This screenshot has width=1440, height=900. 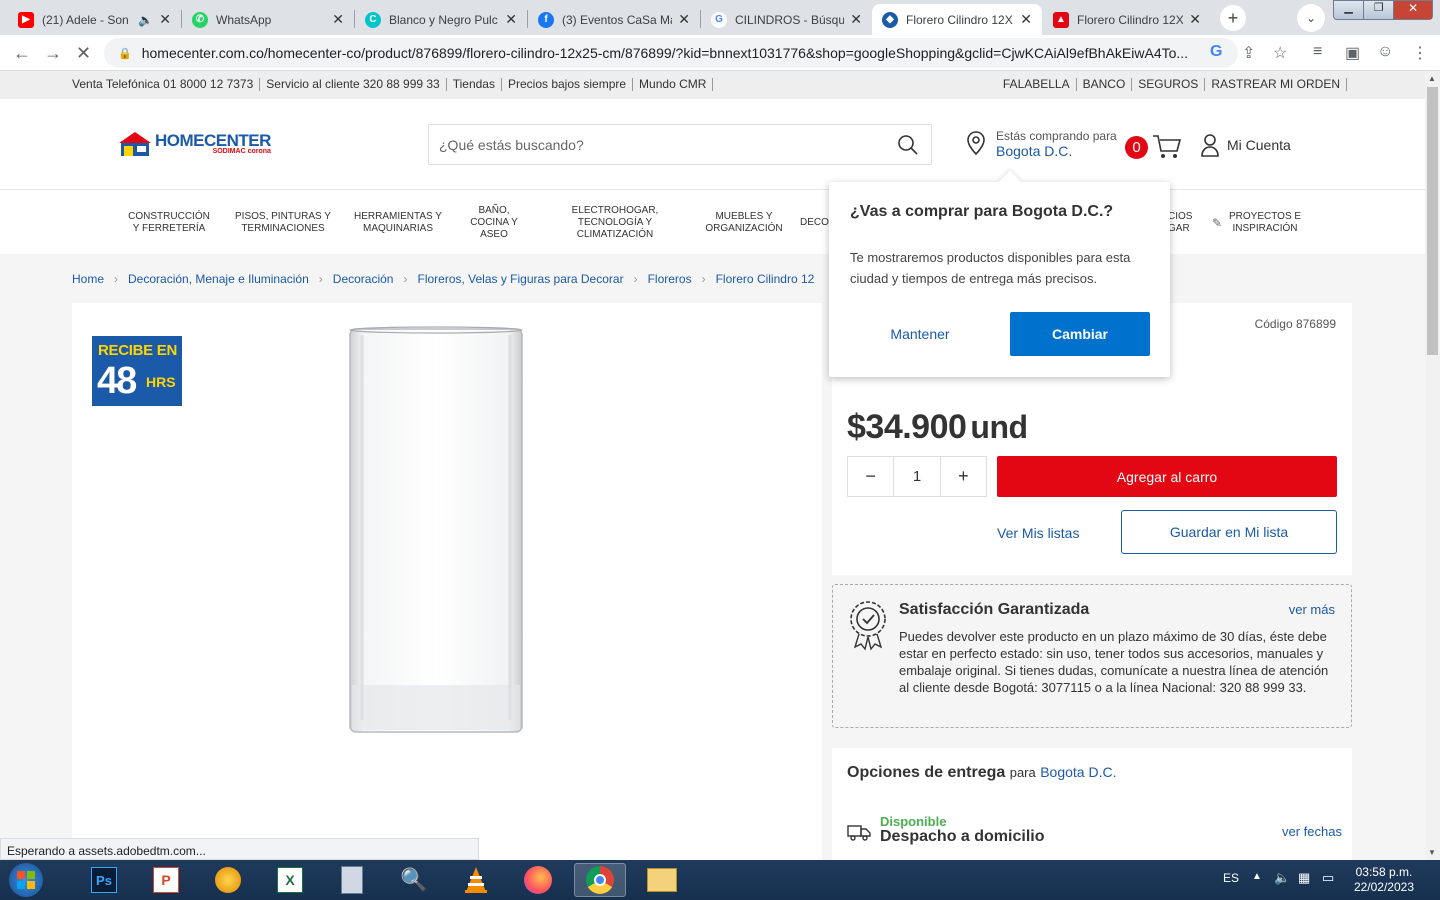 What do you see at coordinates (363, 279) in the screenshot?
I see `breadcrumb-link: Decoración` at bounding box center [363, 279].